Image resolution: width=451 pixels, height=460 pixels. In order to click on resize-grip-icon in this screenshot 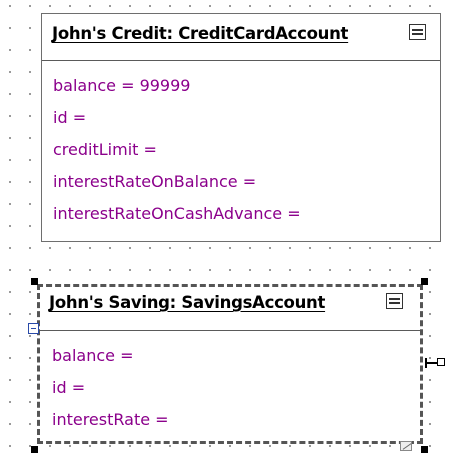, I will do `click(406, 446)`.